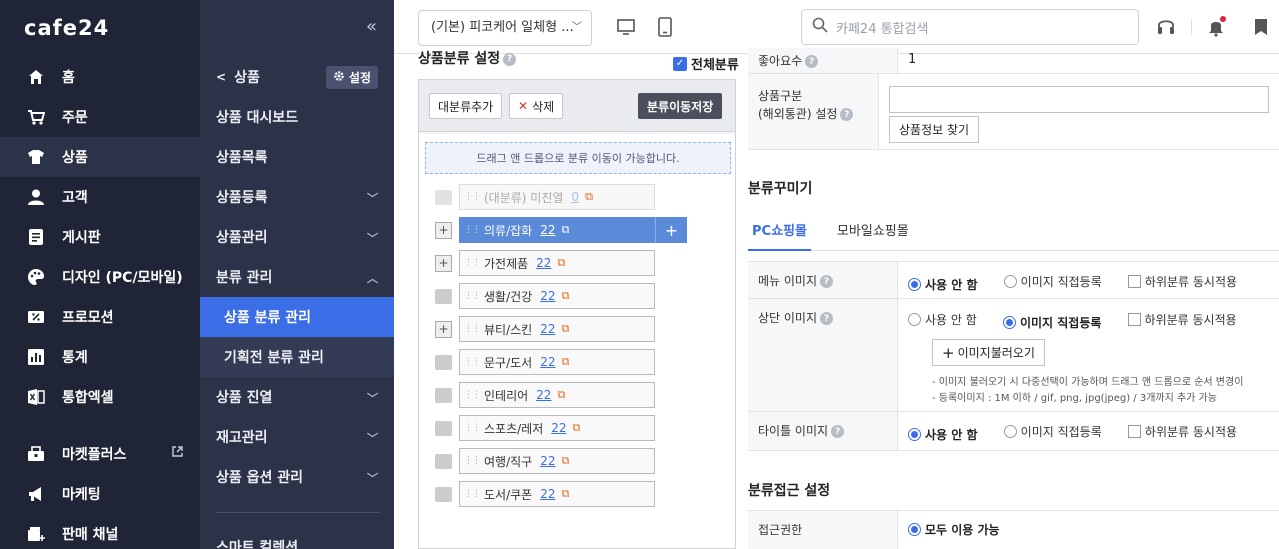 This screenshot has height=549, width=1279. Describe the element at coordinates (100, 317) in the screenshot. I see `nav-promotion: 프로모션` at that location.